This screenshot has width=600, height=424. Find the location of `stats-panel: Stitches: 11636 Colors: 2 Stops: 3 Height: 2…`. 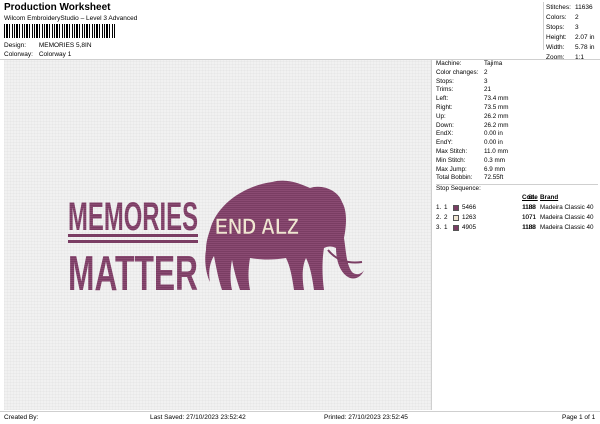

stats-panel: Stitches: 11636 Colors: 2 Stops: 3 Height: 2… is located at coordinates (572, 33).